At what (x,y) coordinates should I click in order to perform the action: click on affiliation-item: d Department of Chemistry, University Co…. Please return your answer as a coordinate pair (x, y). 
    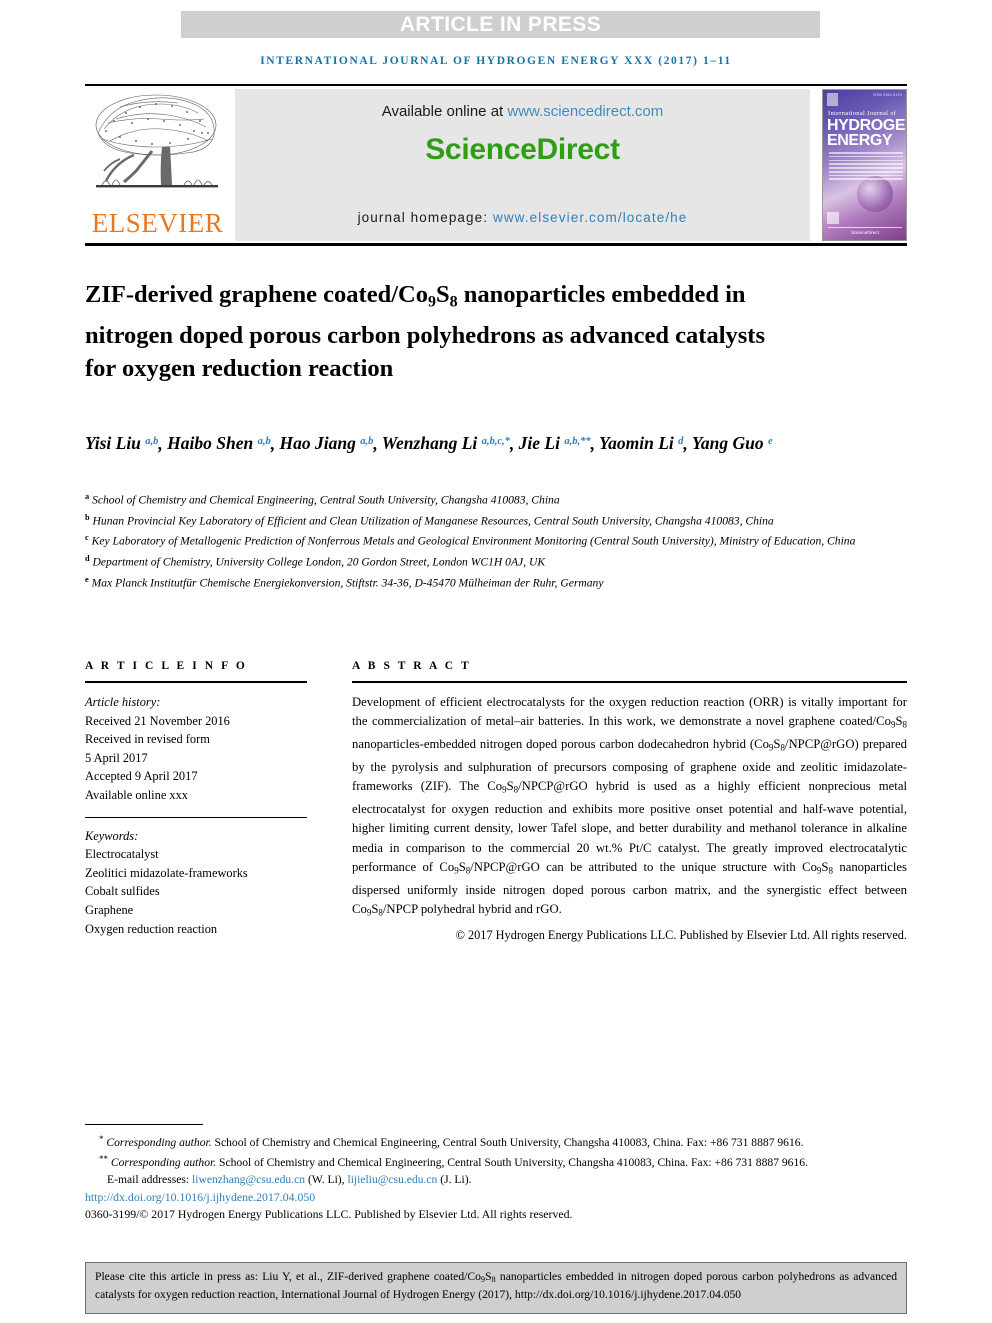
    Looking at the image, I should click on (480, 560).